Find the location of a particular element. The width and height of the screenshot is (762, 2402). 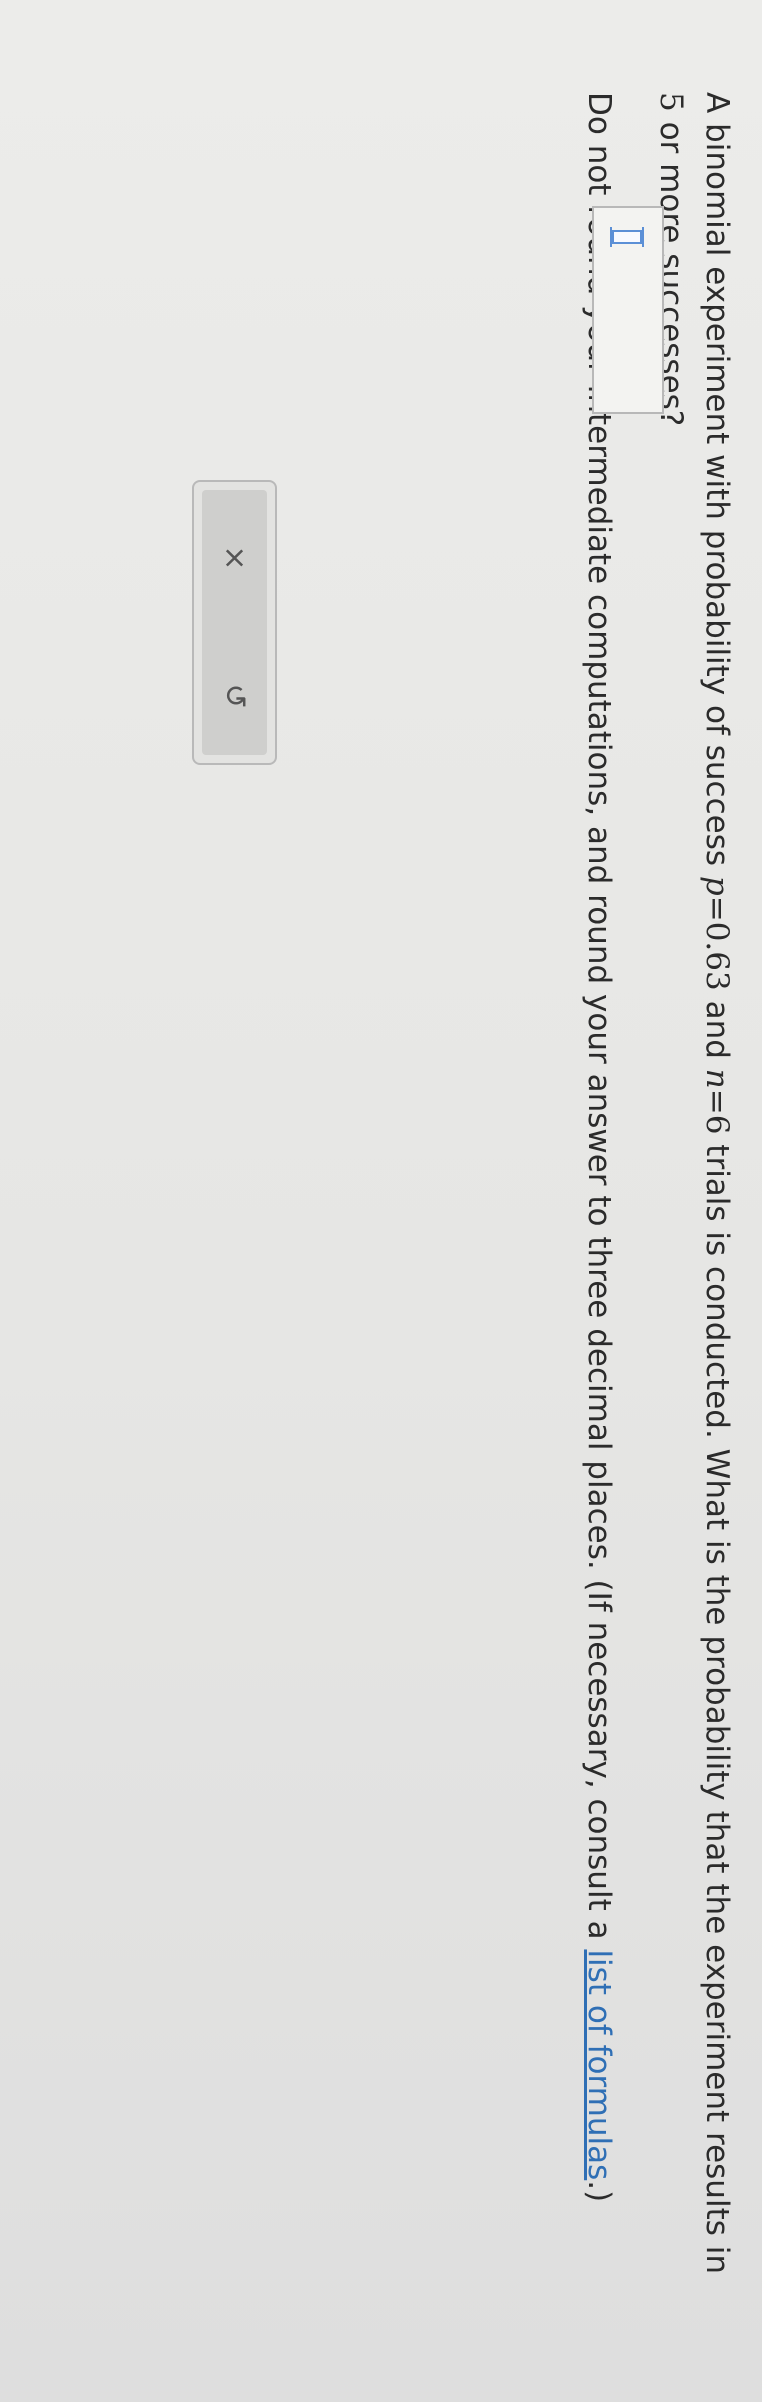

answer-input is located at coordinates (628, 310).